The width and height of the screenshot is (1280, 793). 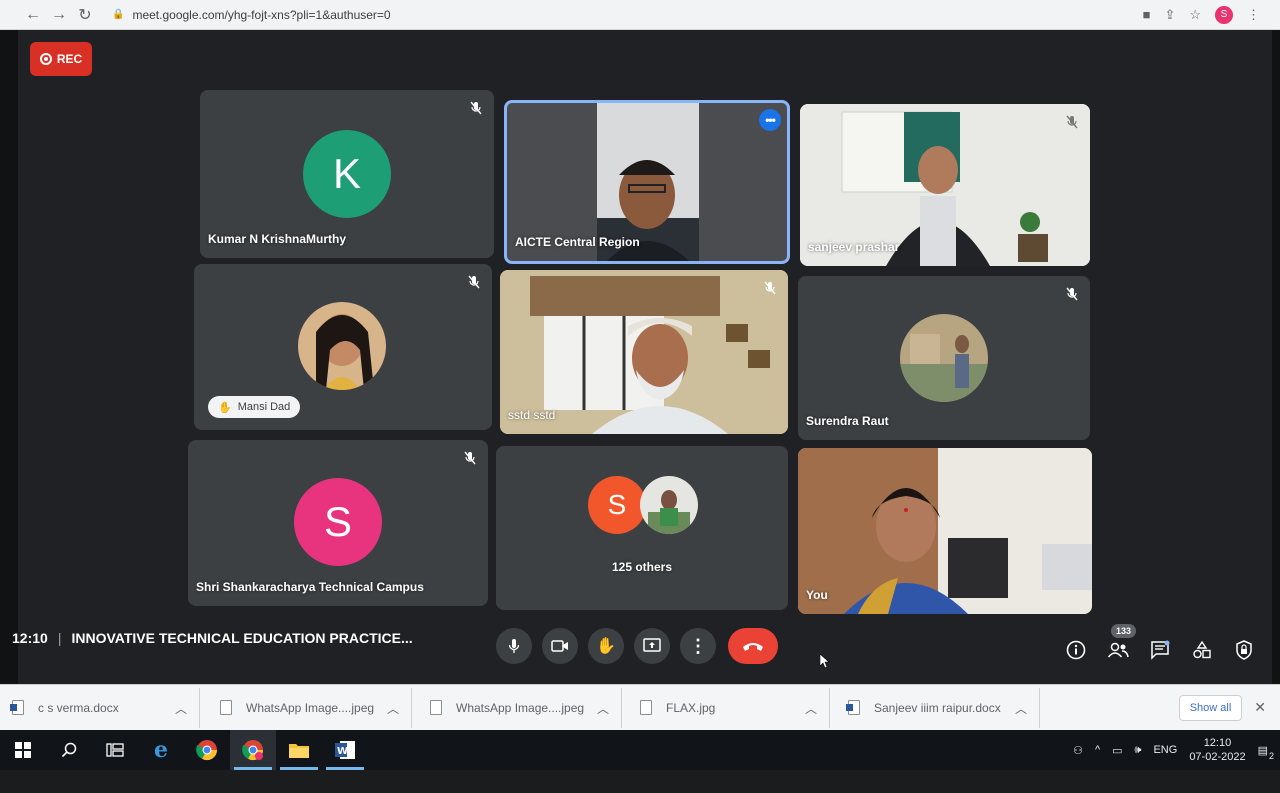 I want to click on download-item: FLAX.jpg ︿, so click(x=726, y=707).